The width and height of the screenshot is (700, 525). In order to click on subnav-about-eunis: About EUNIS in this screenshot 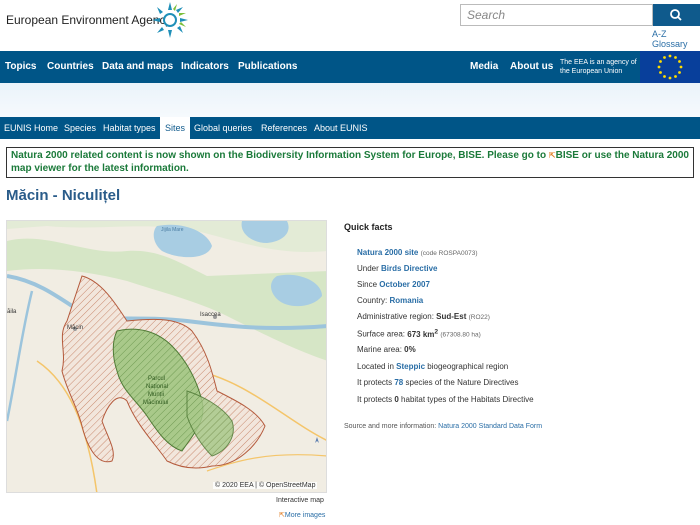, I will do `click(341, 128)`.